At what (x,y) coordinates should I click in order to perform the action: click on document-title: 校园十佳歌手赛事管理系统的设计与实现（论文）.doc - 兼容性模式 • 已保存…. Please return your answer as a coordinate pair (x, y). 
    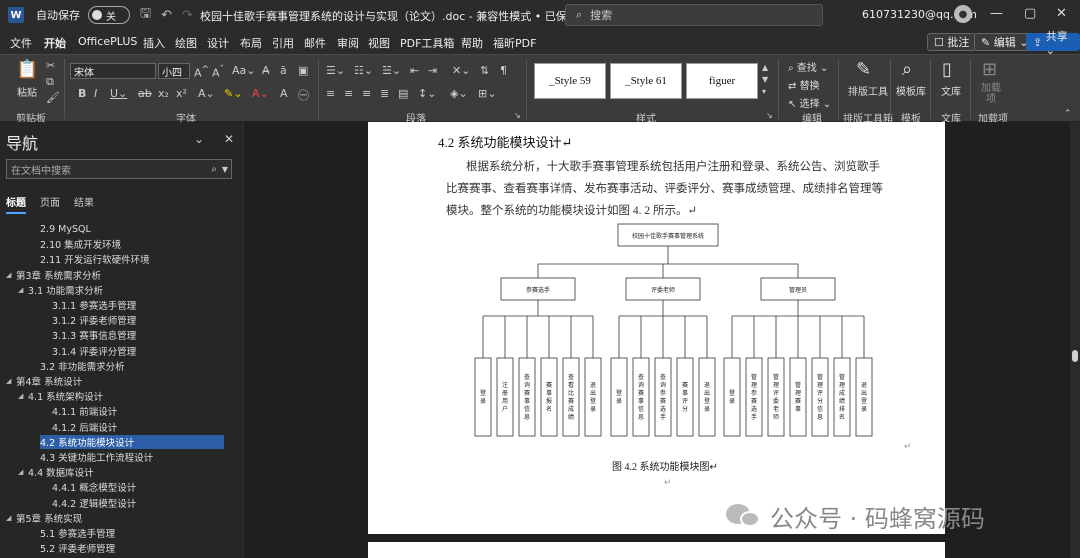
    Looking at the image, I should click on (395, 16).